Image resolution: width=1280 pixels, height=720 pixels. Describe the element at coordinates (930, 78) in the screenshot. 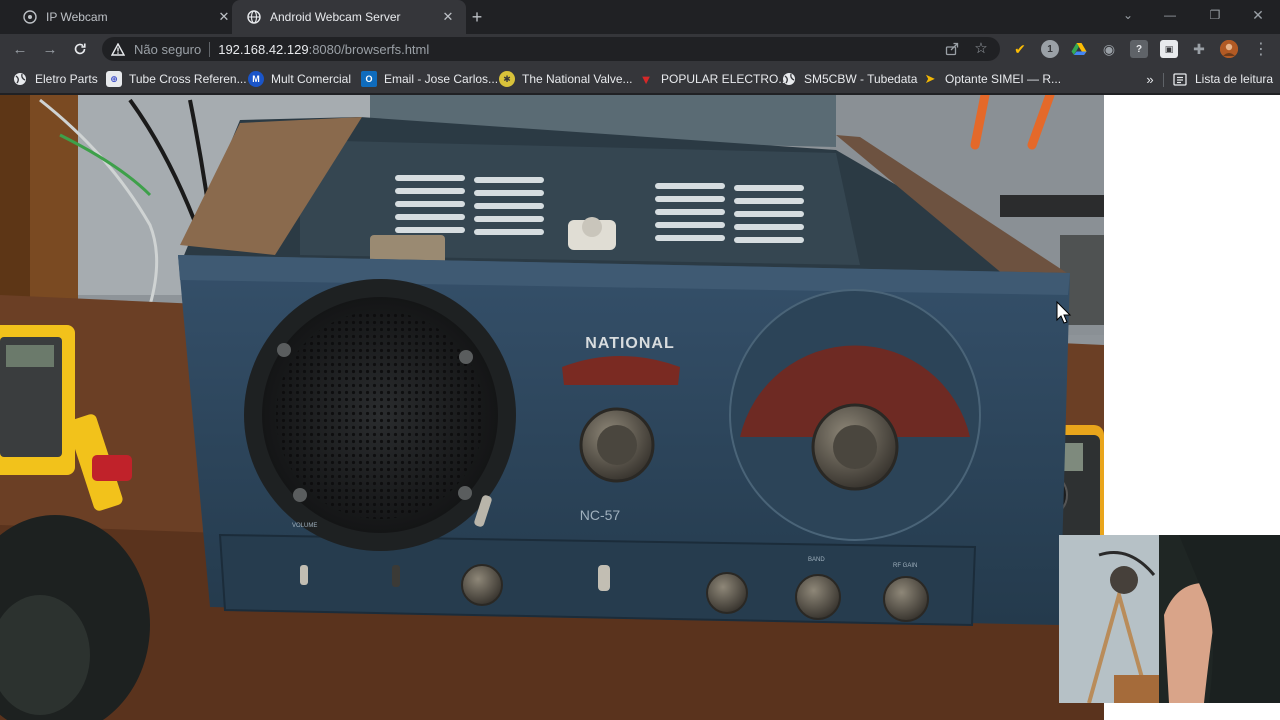

I see `simei-icon: ➤` at that location.